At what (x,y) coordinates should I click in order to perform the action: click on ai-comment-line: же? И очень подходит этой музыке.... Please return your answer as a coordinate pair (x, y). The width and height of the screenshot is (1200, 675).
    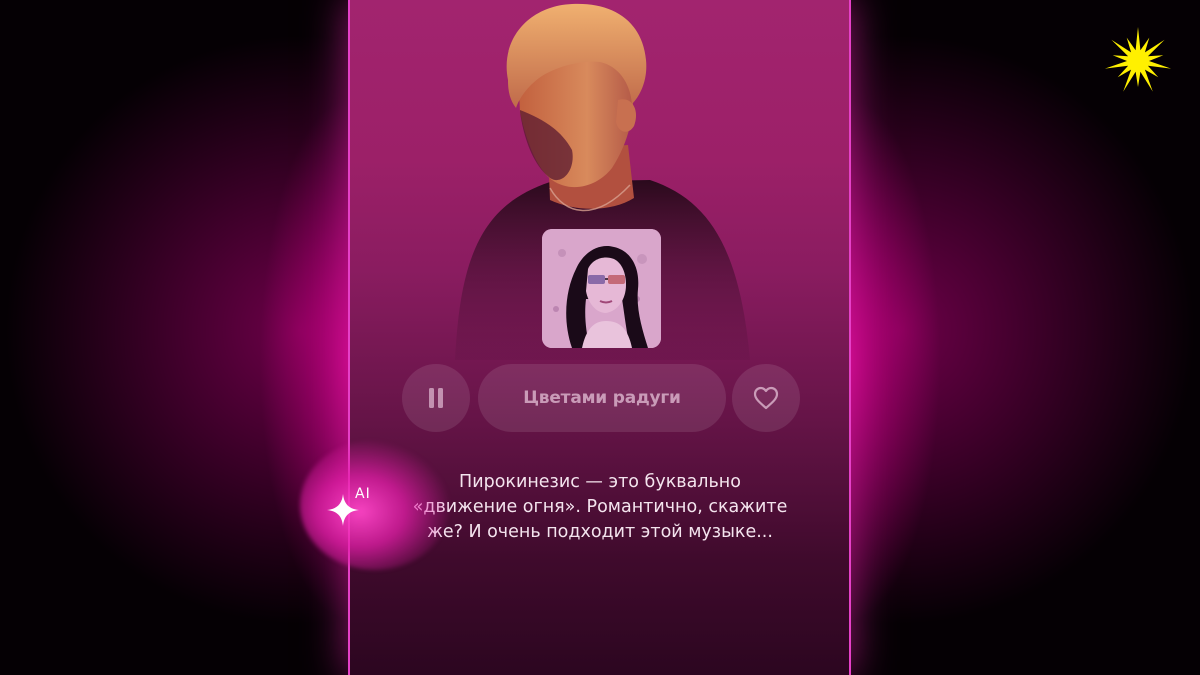
    Looking at the image, I should click on (600, 532).